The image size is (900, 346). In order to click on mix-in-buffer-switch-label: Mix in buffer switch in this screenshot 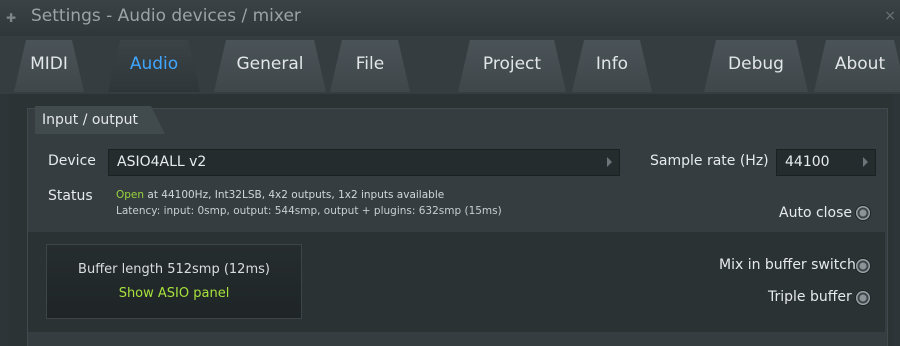, I will do `click(787, 265)`.